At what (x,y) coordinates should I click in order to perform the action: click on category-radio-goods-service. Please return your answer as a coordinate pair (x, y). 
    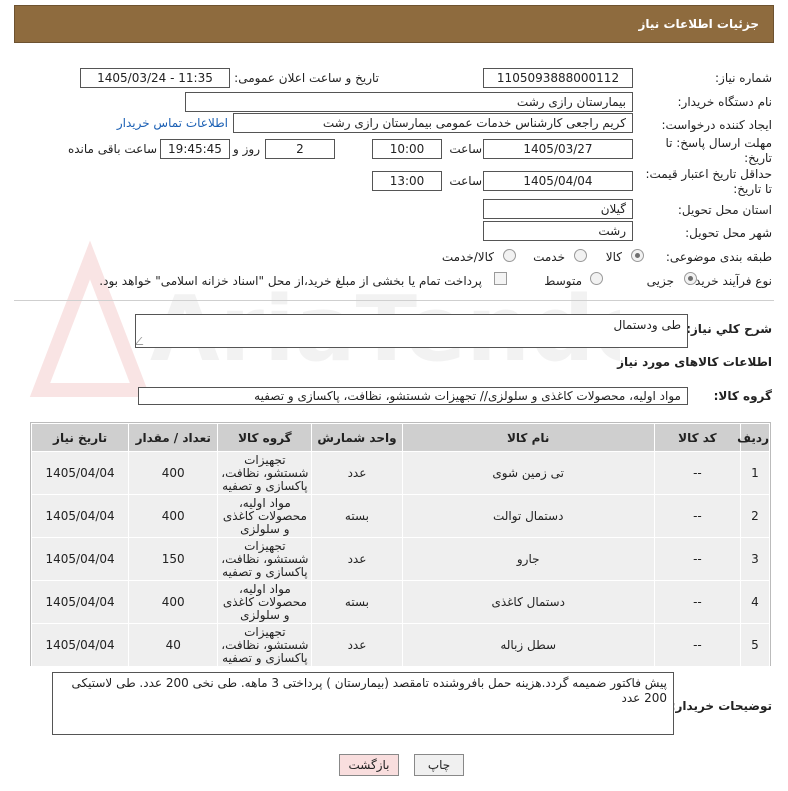
    Looking at the image, I should click on (509, 255).